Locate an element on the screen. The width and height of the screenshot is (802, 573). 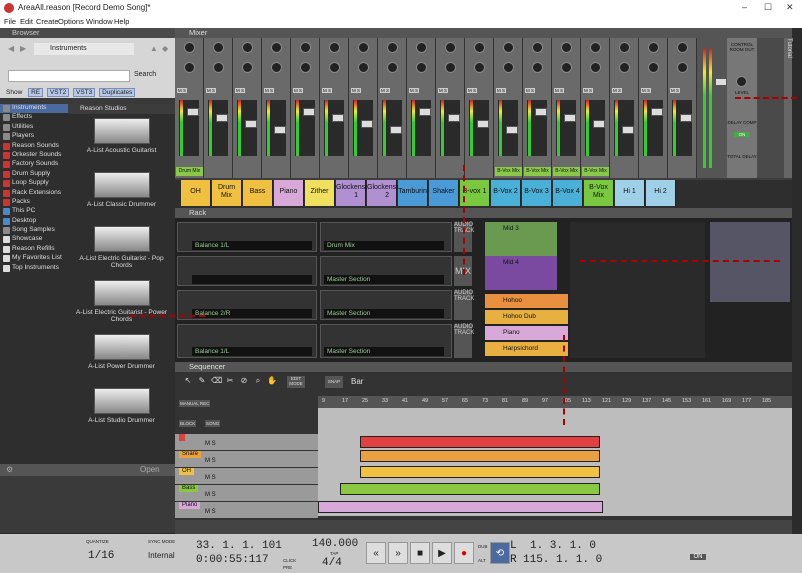
mix-channel-device: Balance 1/L is located at coordinates (247, 341).